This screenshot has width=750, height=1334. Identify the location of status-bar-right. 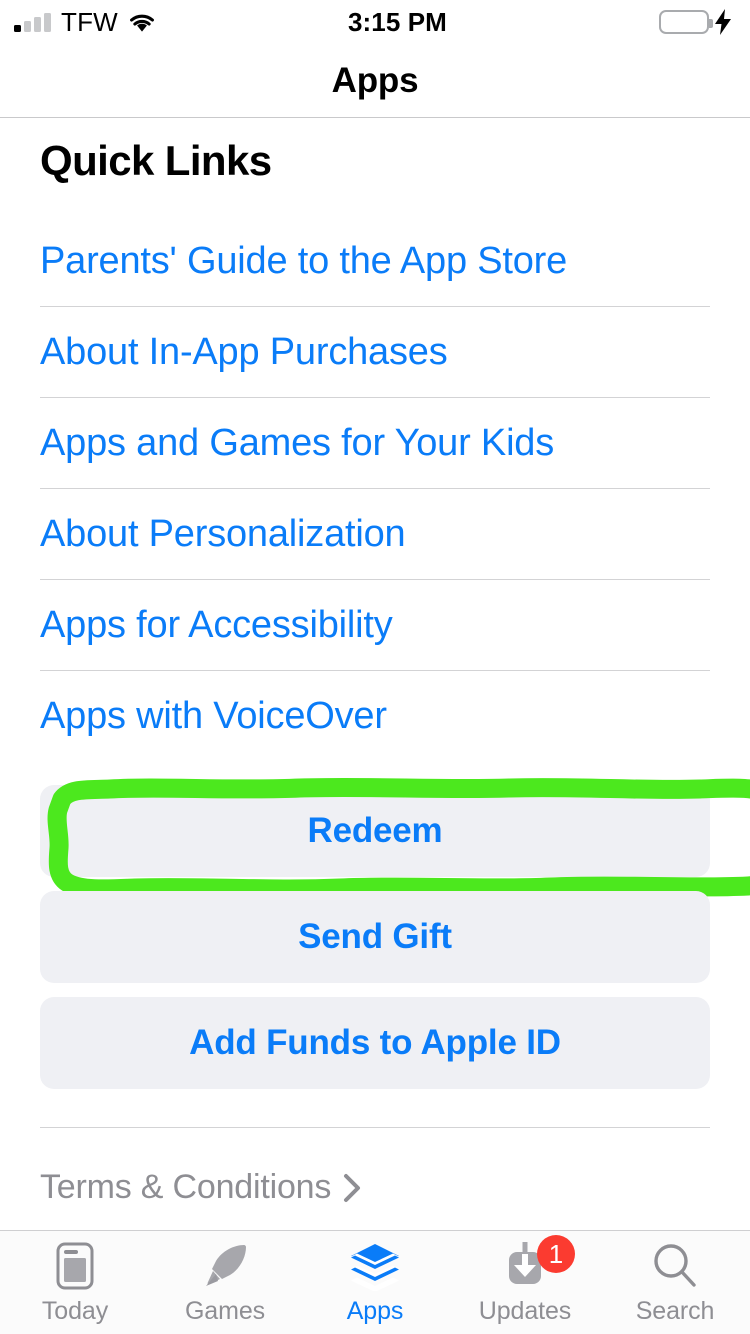
(695, 22).